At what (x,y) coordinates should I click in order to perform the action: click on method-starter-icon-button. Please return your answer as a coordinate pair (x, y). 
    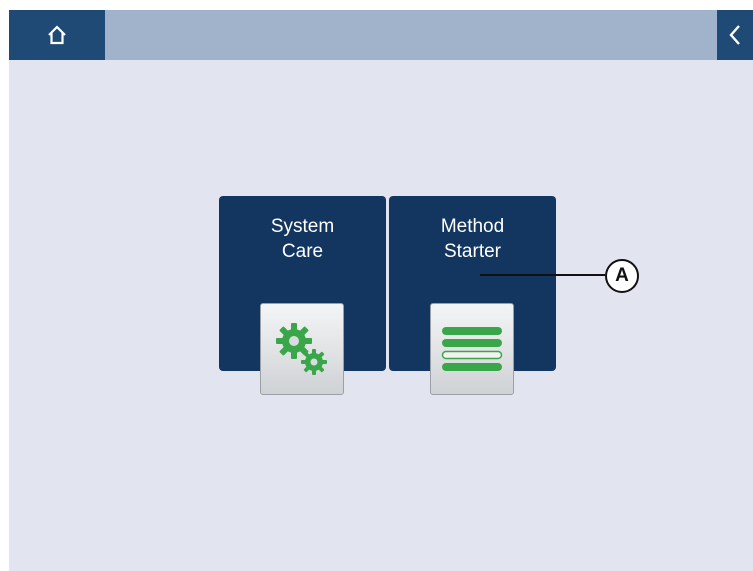
    Looking at the image, I should click on (472, 349).